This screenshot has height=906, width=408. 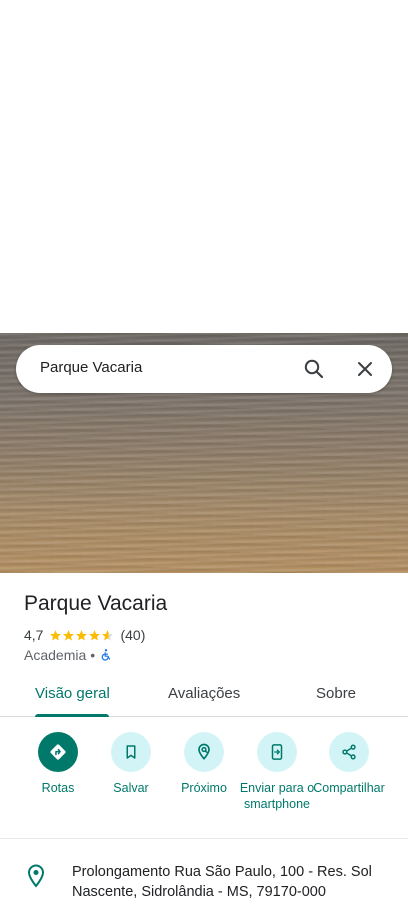 I want to click on nearby-button-circle, so click(x=204, y=752).